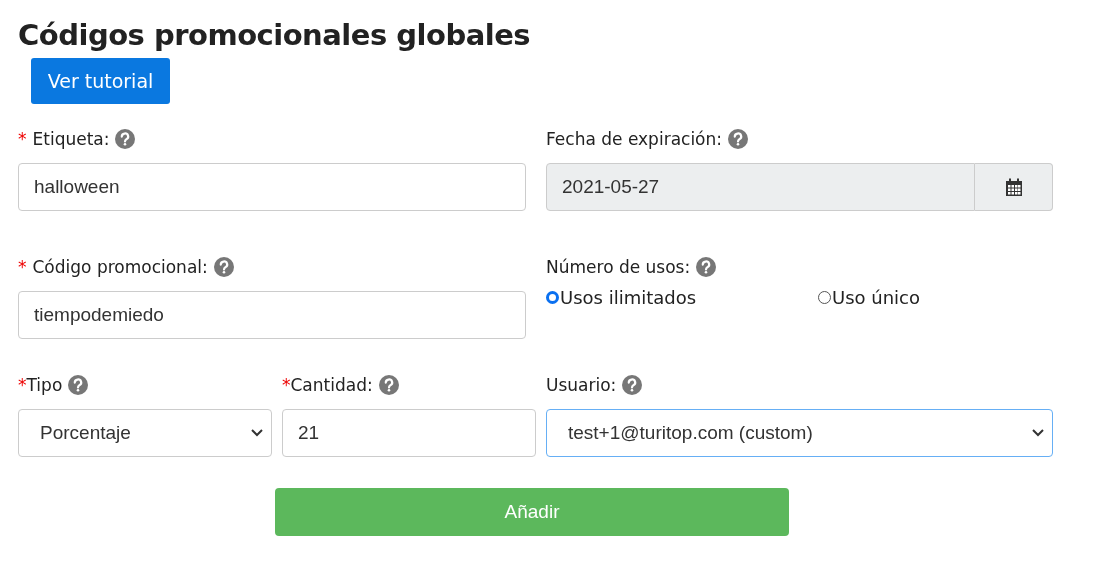  Describe the element at coordinates (145, 433) in the screenshot. I see `dropdown: Porcentaje` at that location.